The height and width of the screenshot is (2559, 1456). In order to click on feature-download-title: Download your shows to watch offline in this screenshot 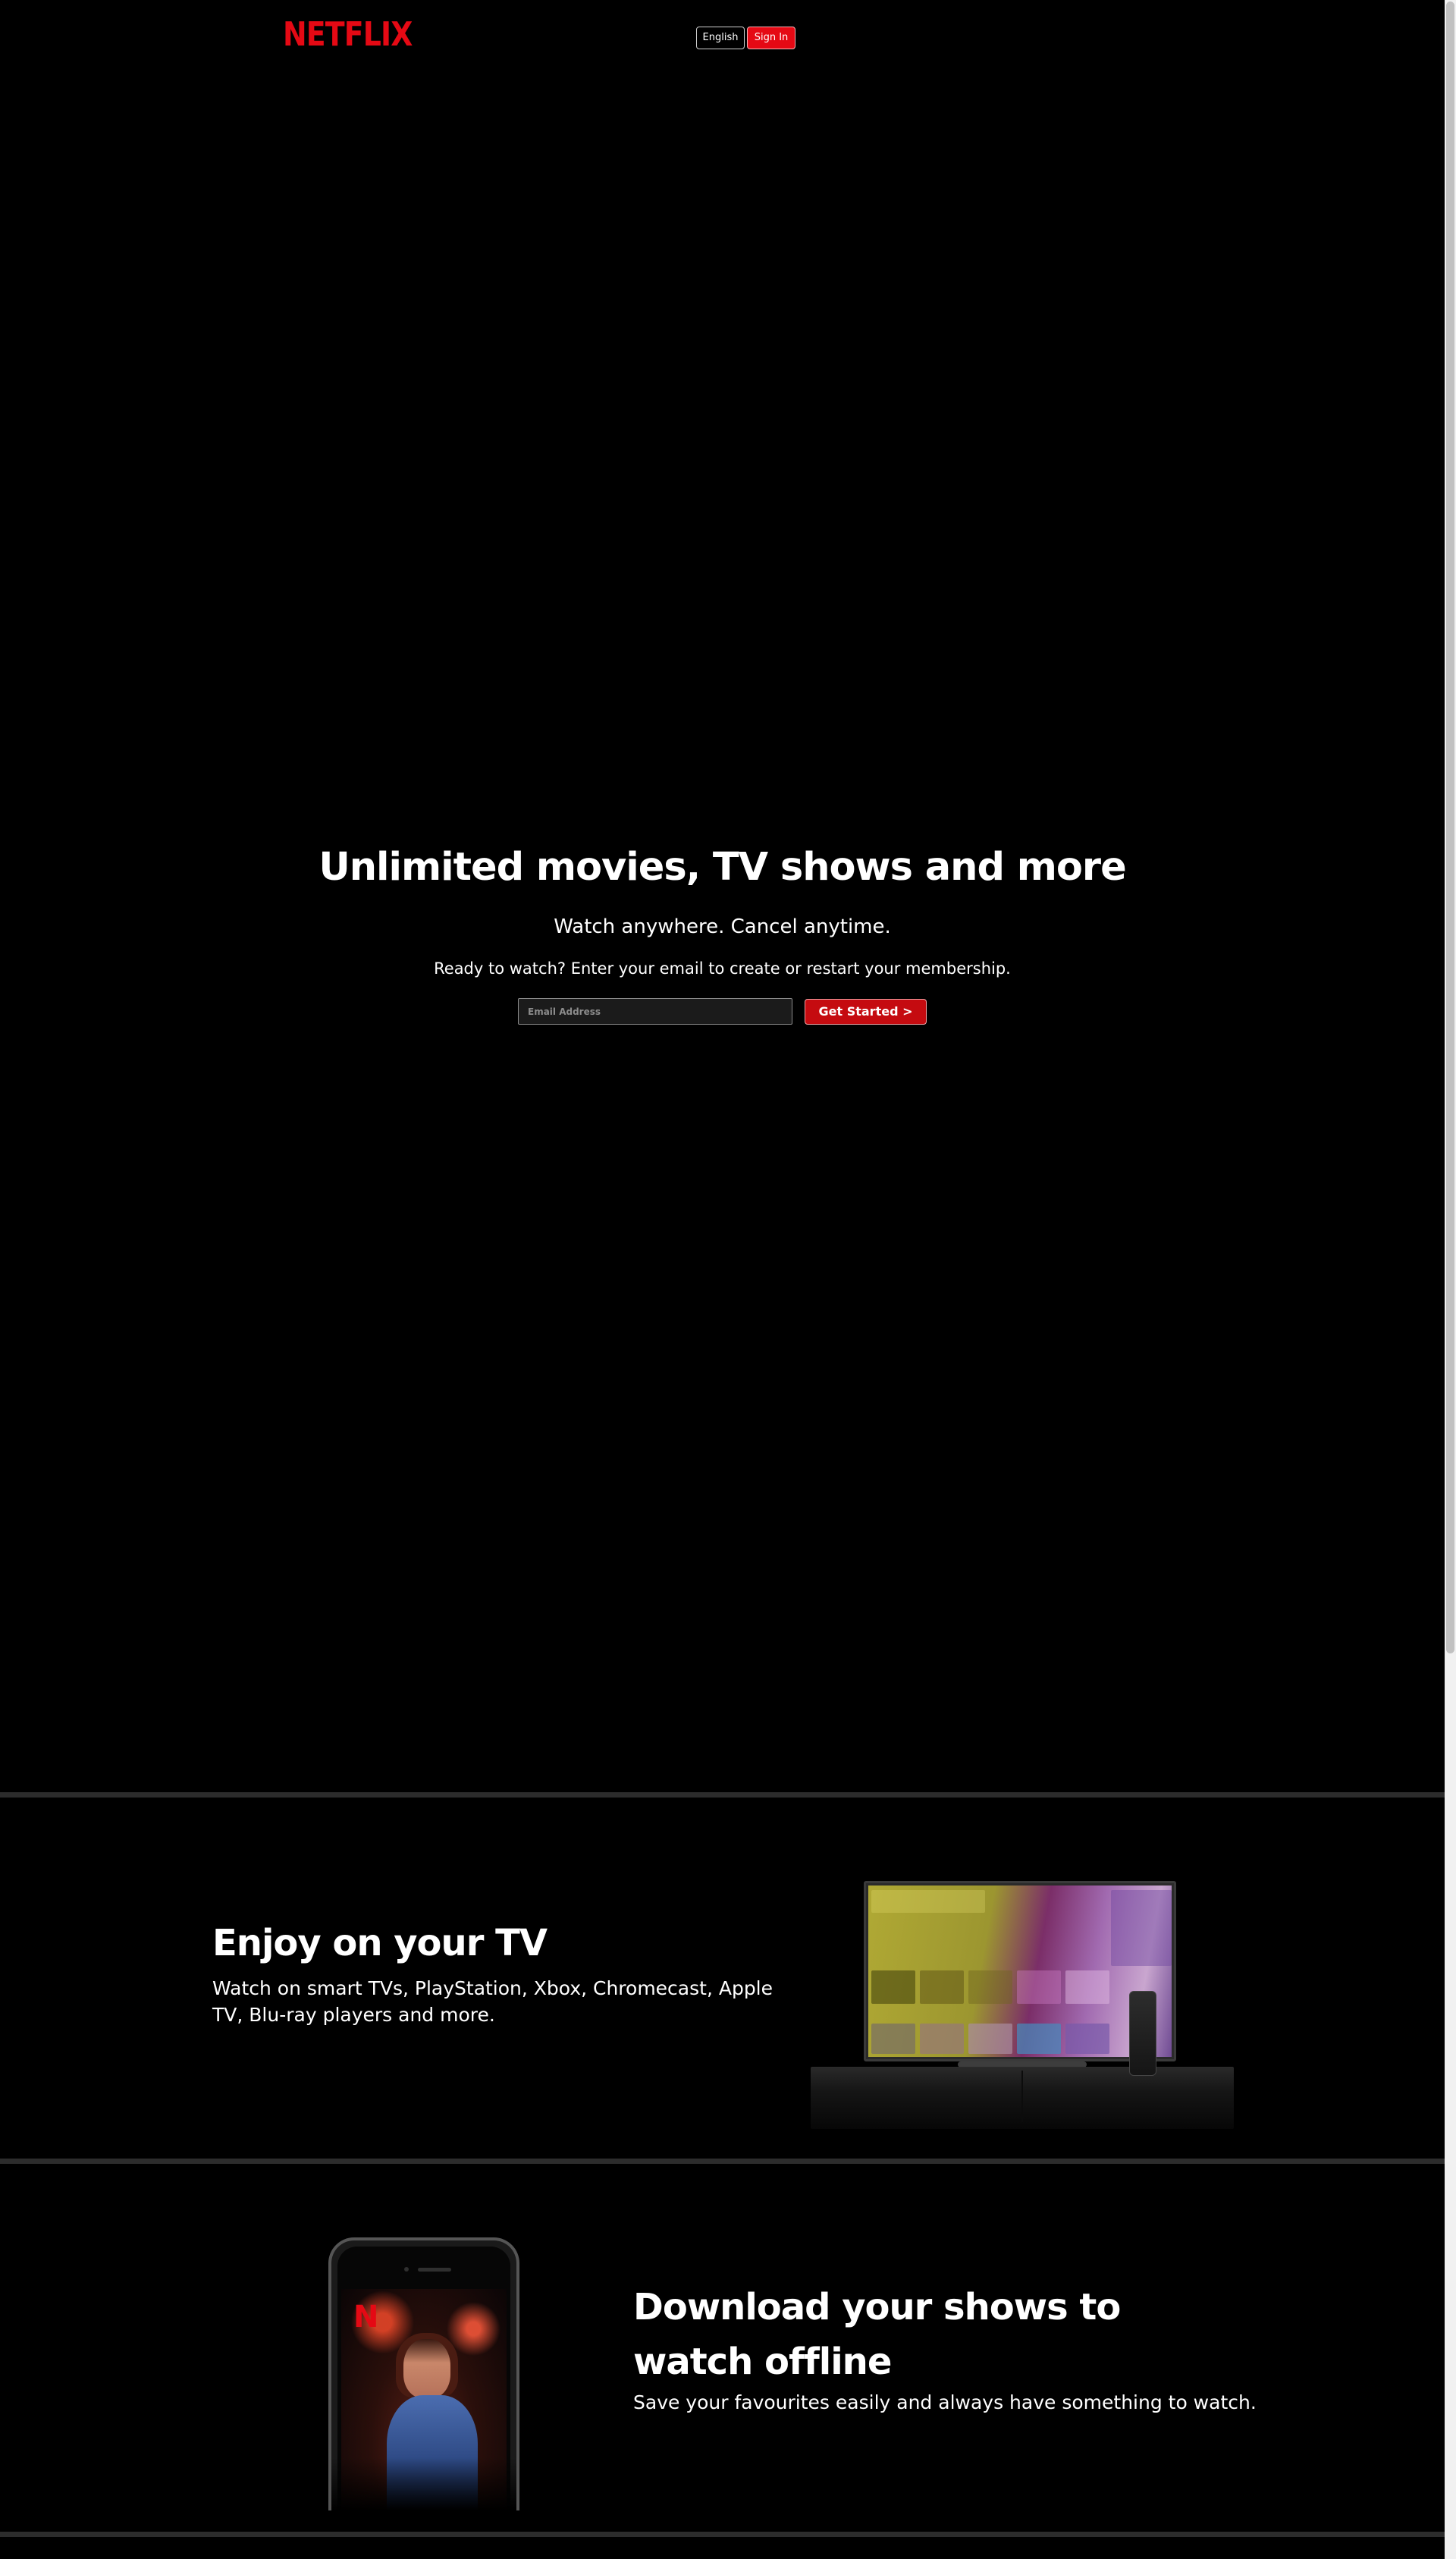, I will do `click(877, 2334)`.